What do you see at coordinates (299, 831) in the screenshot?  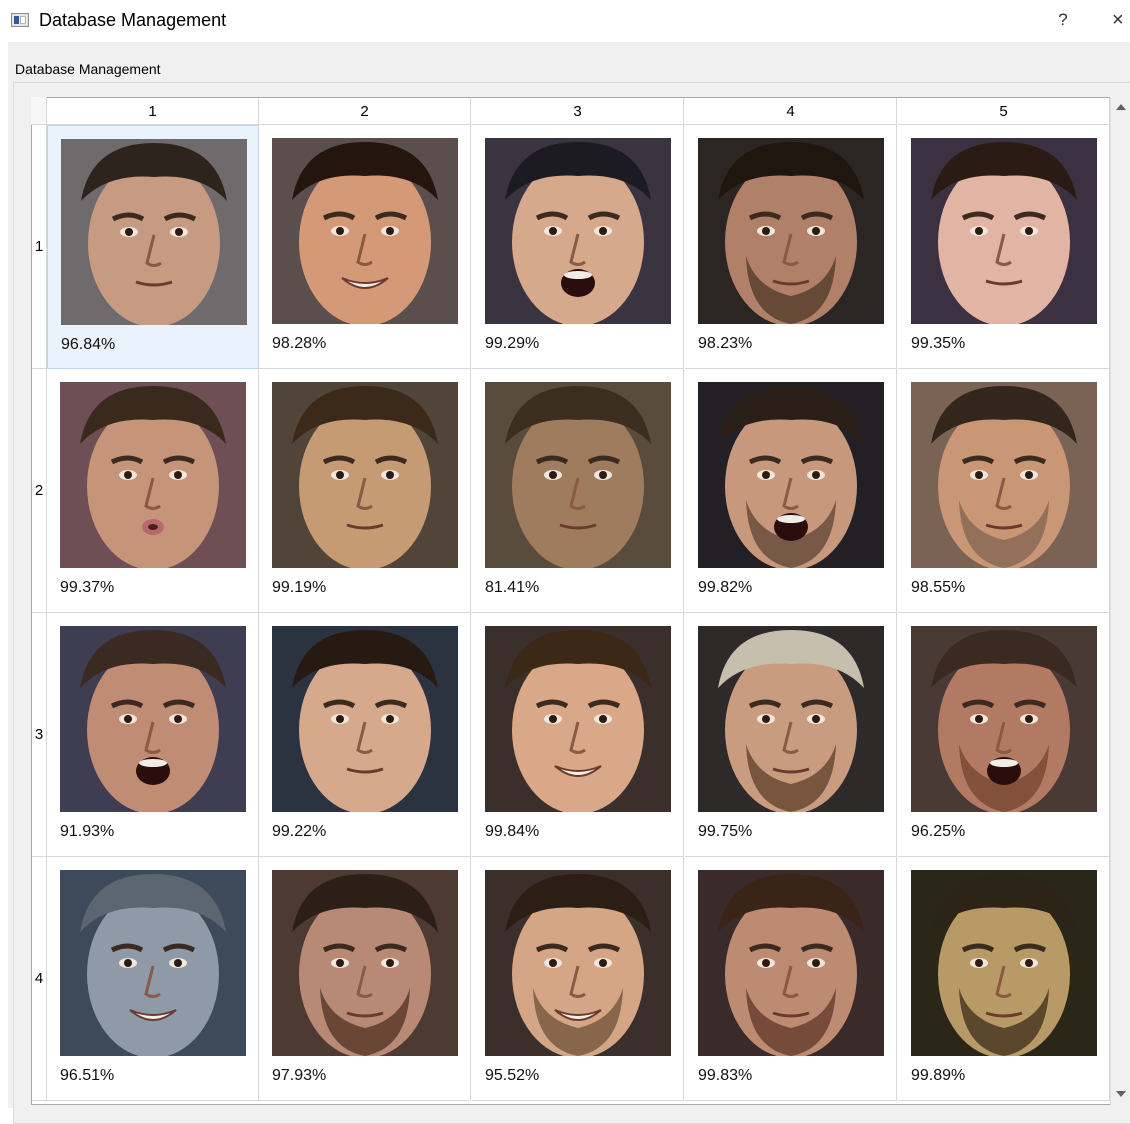 I see `match-score: 99.22%` at bounding box center [299, 831].